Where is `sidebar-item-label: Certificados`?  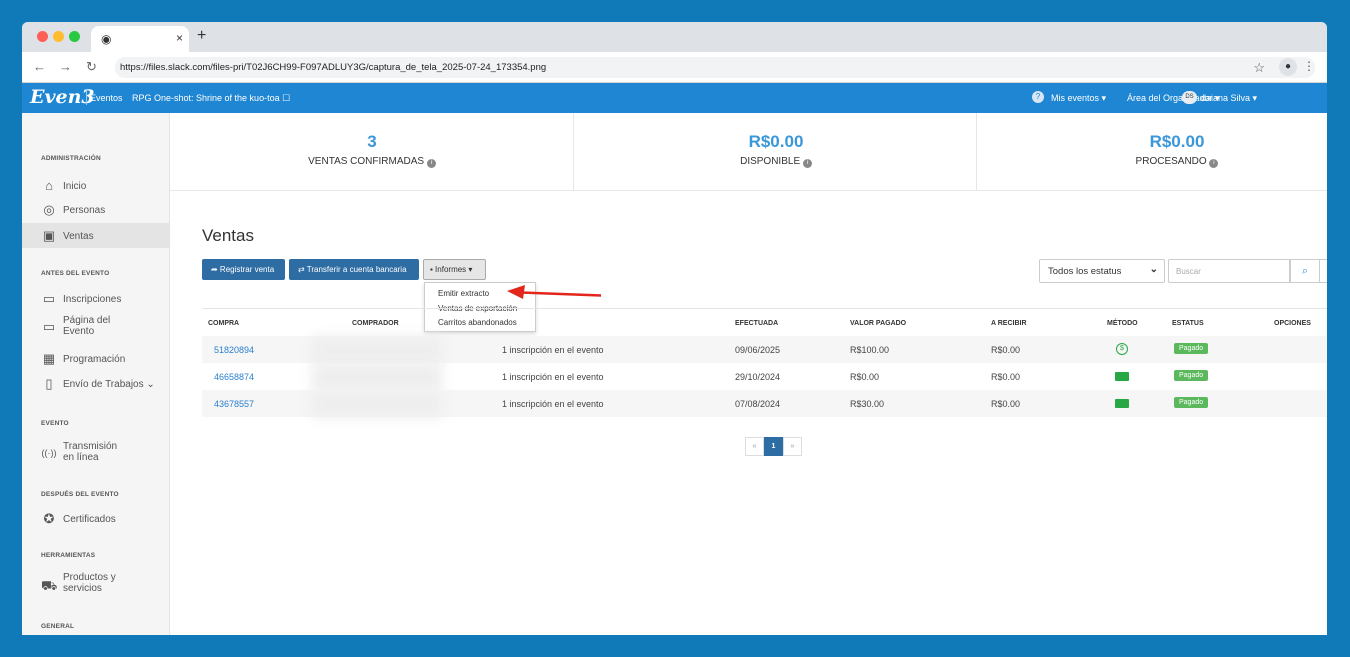
sidebar-item-label: Certificados is located at coordinates (89, 519).